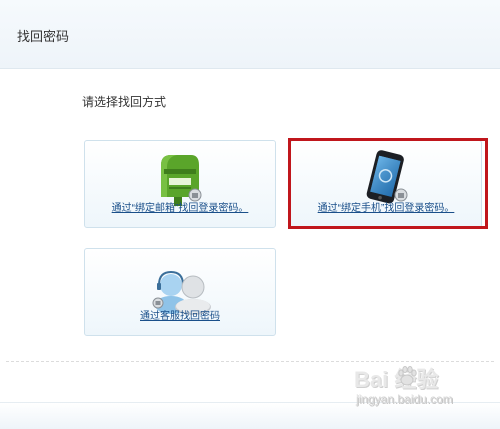 The width and height of the screenshot is (500, 429). I want to click on watermark-url: jingyan.baidu.com, so click(404, 399).